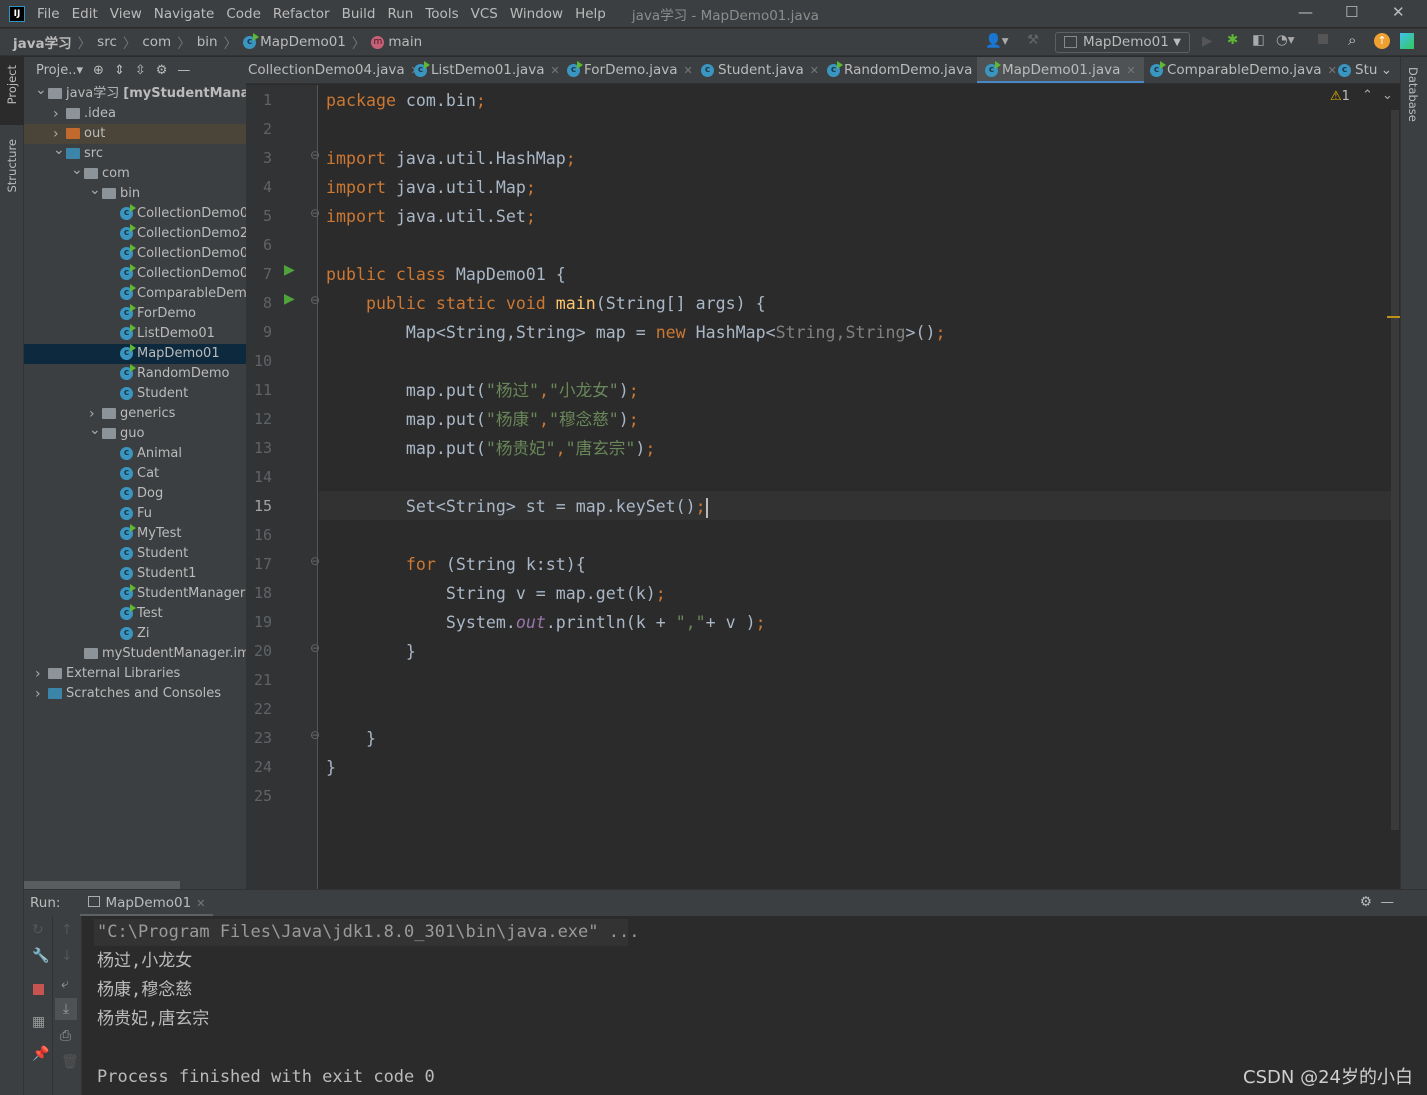 Image resolution: width=1427 pixels, height=1095 pixels. Describe the element at coordinates (135, 674) in the screenshot. I see `tree-item-external-libraries: › External Libraries` at that location.